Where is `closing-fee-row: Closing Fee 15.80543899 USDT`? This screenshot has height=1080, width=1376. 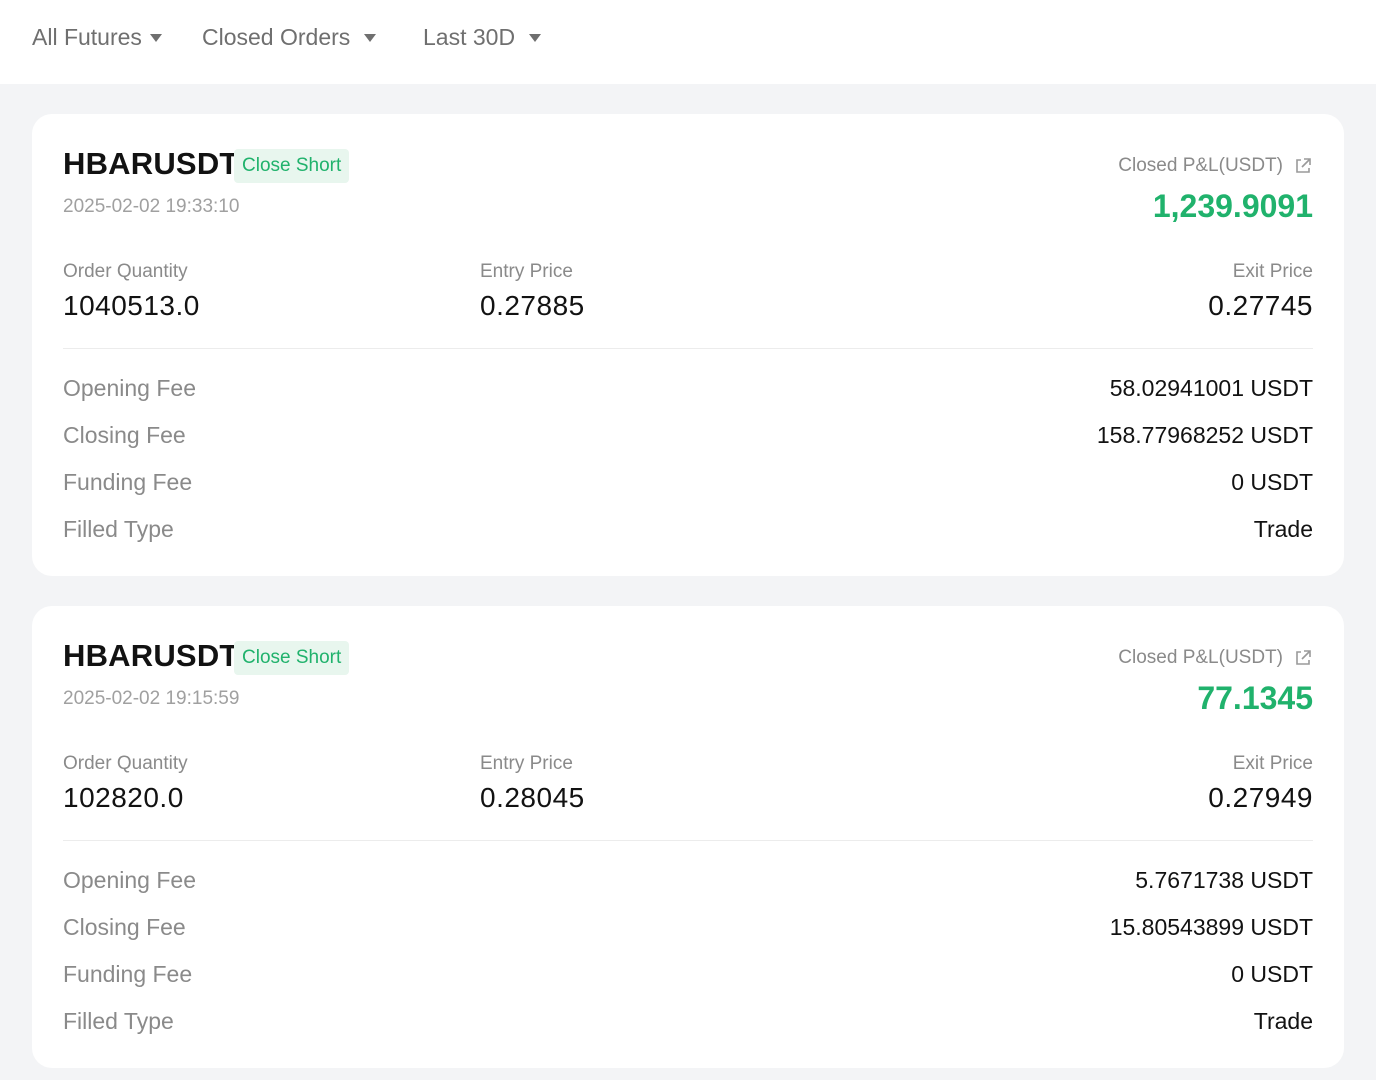 closing-fee-row: Closing Fee 15.80543899 USDT is located at coordinates (688, 927).